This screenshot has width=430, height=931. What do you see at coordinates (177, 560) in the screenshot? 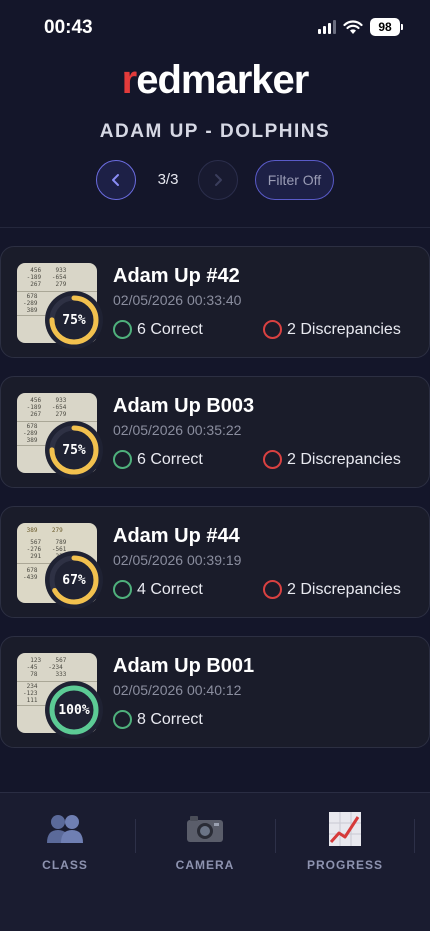
I see `card-date: 02/05/2026 00:39:19` at bounding box center [177, 560].